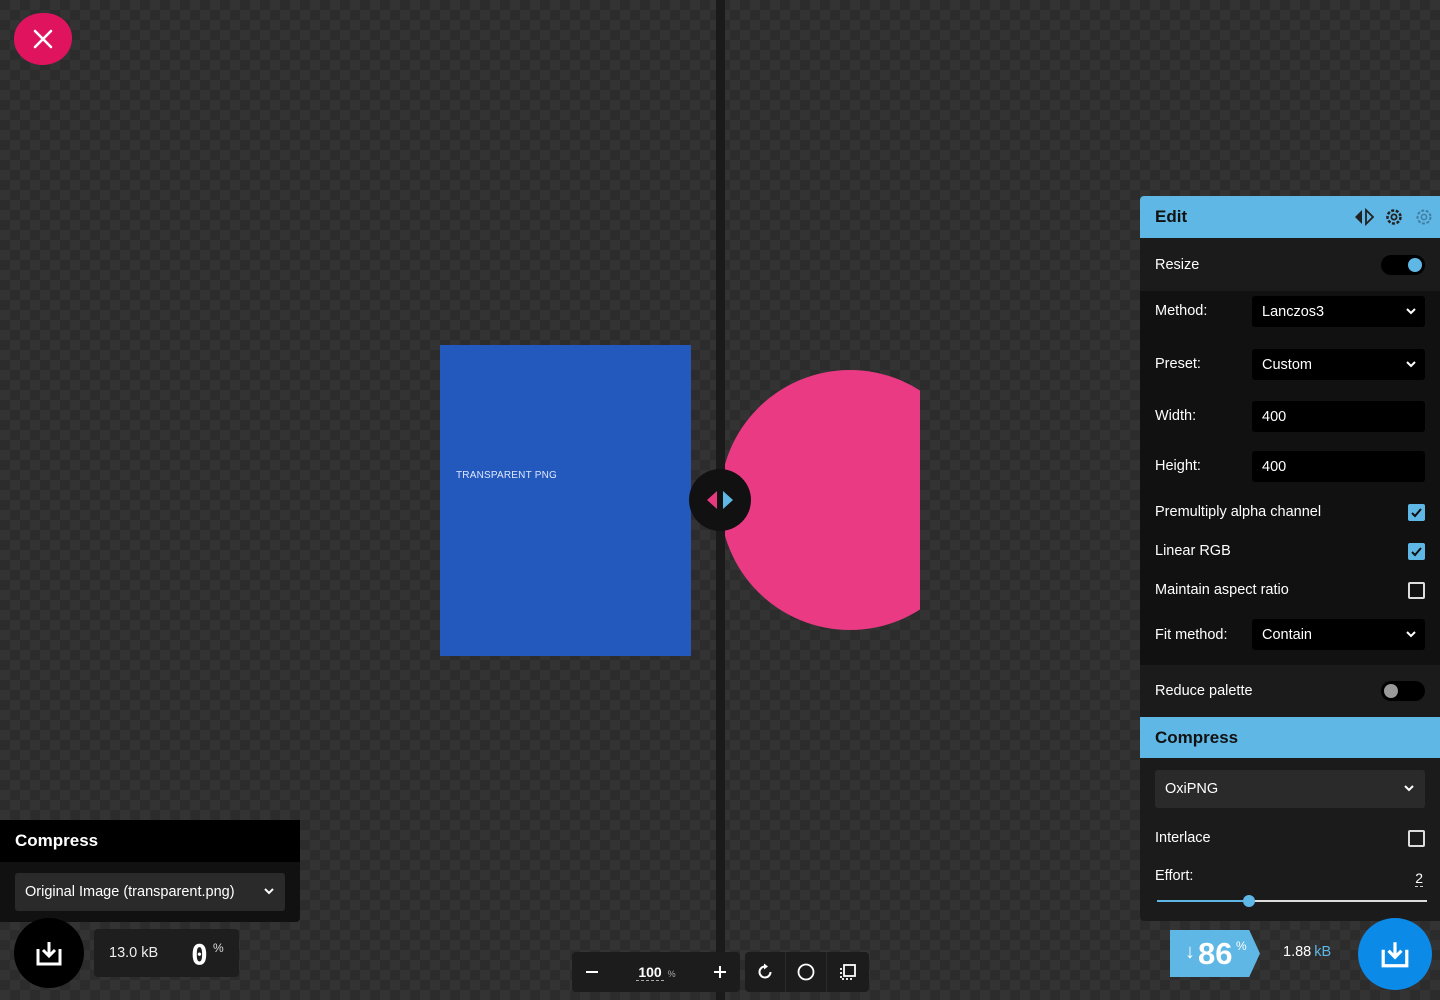 The image size is (1440, 1000). Describe the element at coordinates (1338, 634) in the screenshot. I see `fit-method-select: Contain` at that location.